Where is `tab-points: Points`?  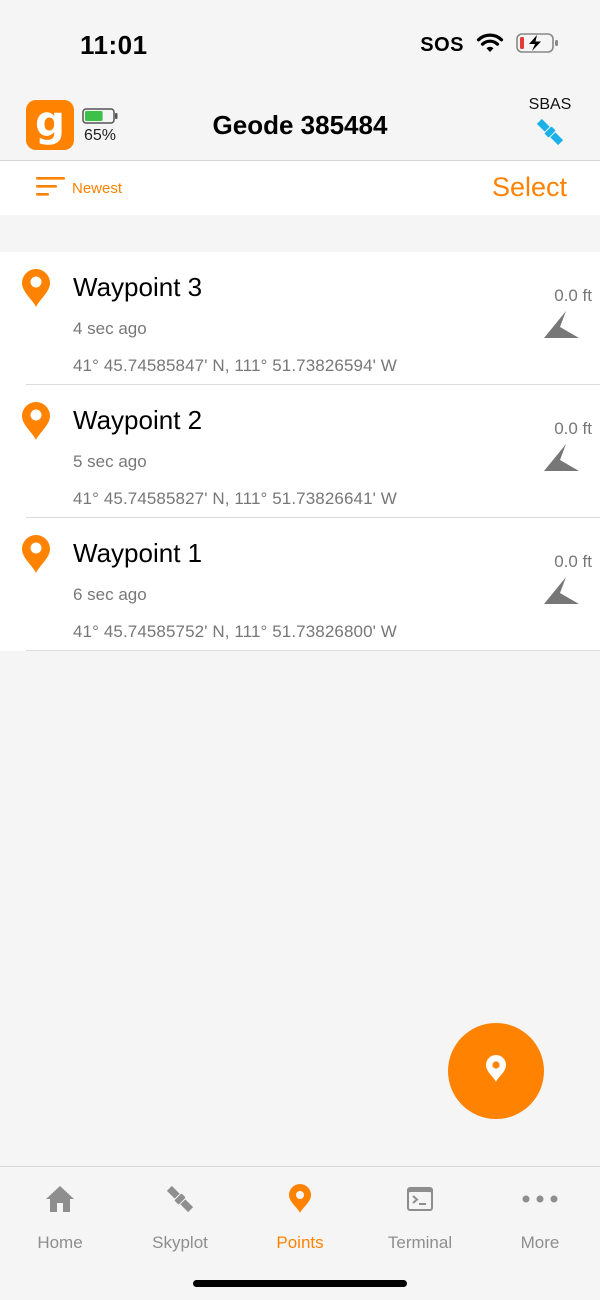 tab-points: Points is located at coordinates (300, 1217).